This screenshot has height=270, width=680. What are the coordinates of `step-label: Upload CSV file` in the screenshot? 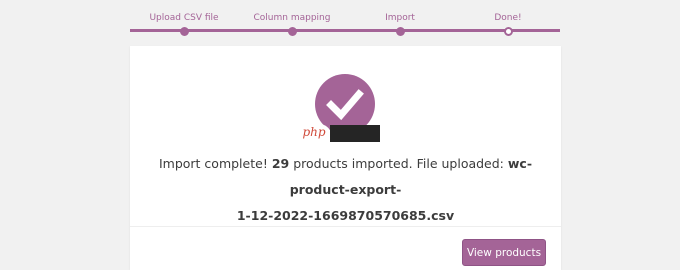 It's located at (184, 18).